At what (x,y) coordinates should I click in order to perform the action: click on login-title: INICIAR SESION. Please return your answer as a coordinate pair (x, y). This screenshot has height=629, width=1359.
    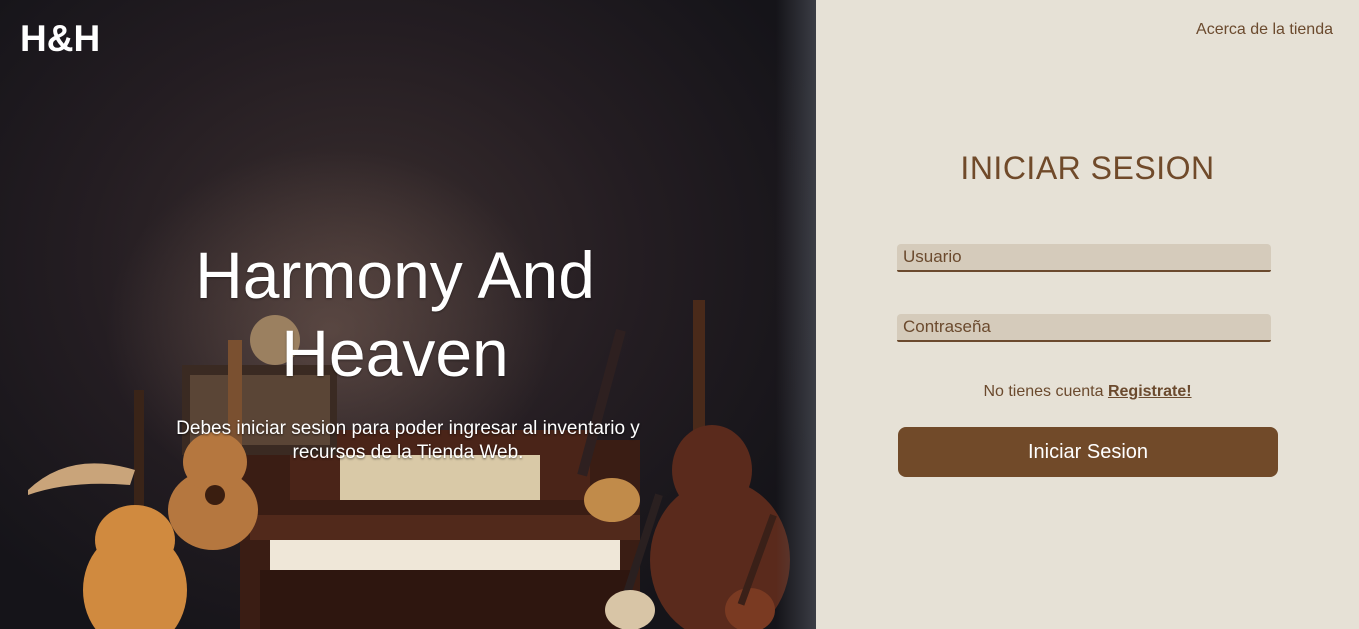
    Looking at the image, I should click on (1087, 168).